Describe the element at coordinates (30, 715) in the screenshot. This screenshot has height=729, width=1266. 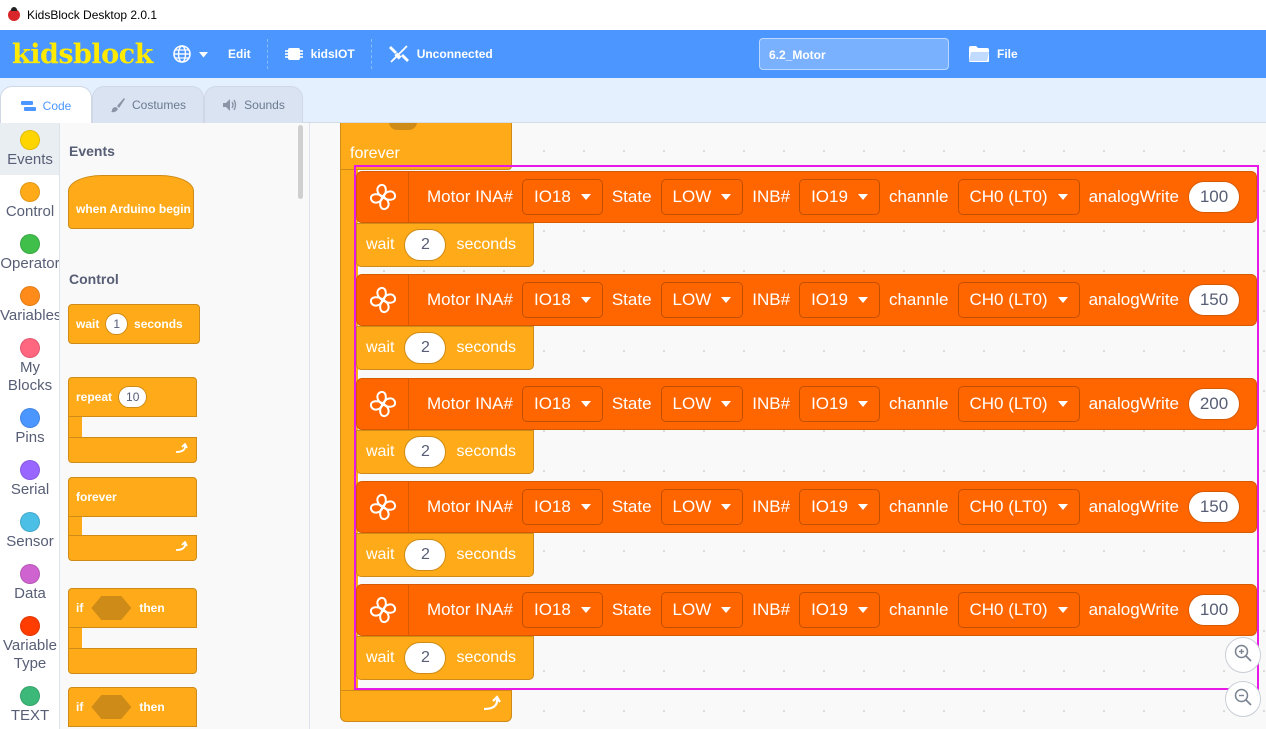
I see `category-label: TEXT` at that location.